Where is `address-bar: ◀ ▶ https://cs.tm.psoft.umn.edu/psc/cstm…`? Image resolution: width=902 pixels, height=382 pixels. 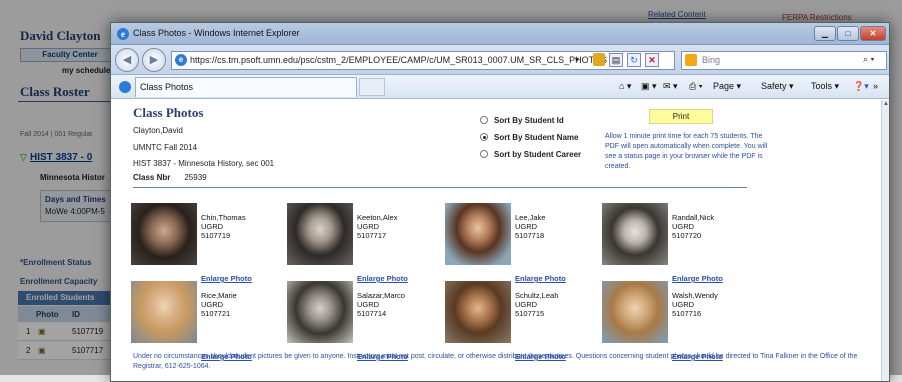 address-bar: ◀ ▶ https://cs.tm.psoft.umn.edu/psc/cstm… is located at coordinates (500, 60).